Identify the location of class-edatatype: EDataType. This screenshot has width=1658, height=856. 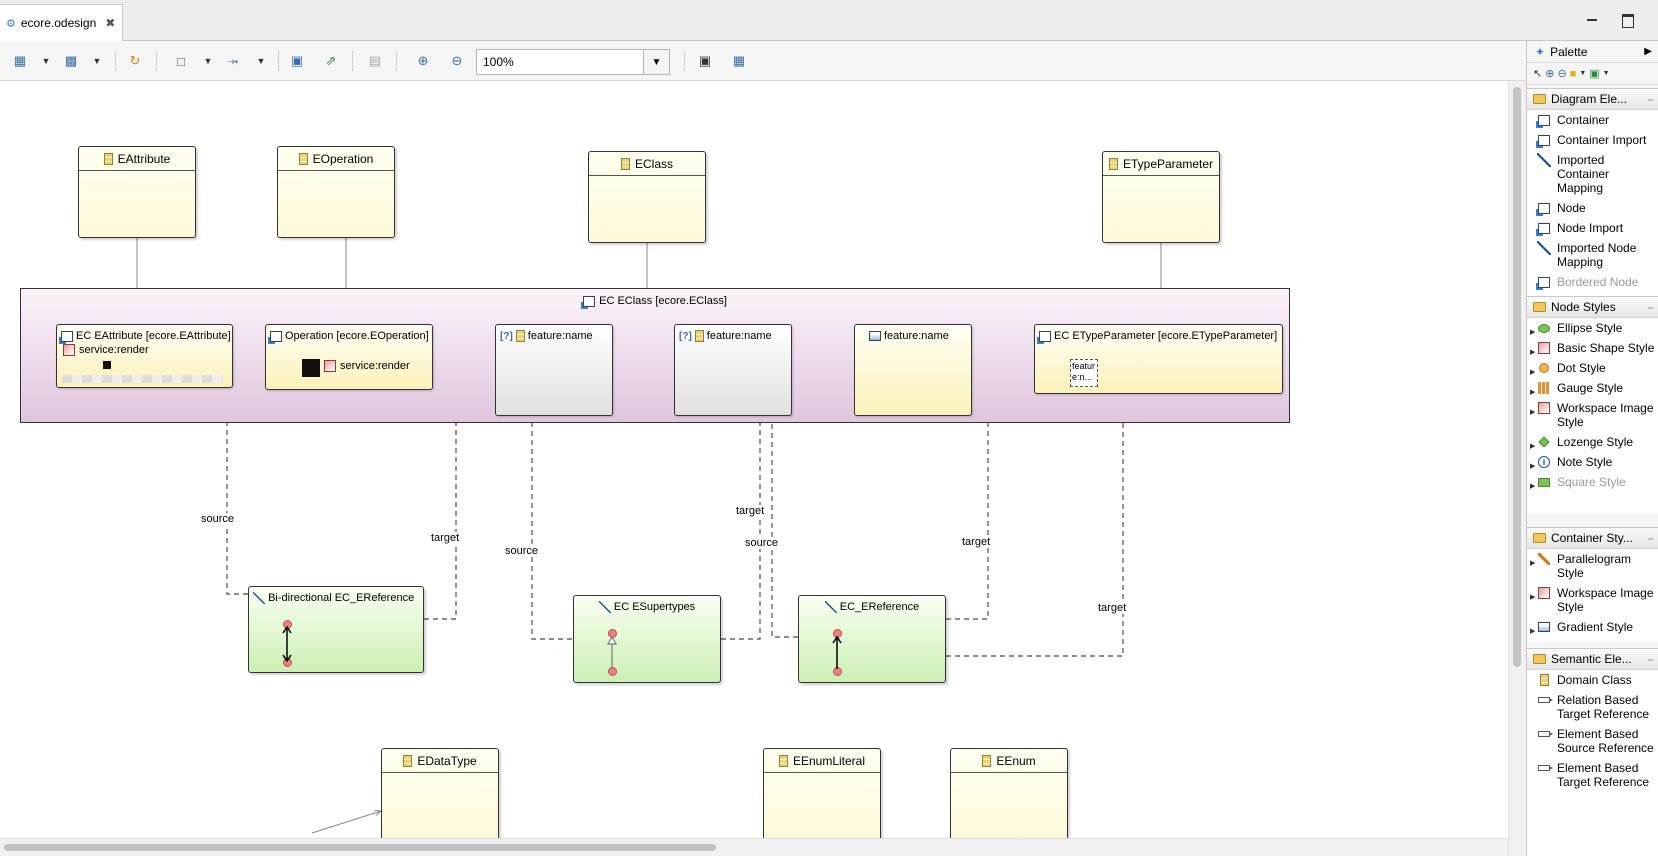
(440, 793).